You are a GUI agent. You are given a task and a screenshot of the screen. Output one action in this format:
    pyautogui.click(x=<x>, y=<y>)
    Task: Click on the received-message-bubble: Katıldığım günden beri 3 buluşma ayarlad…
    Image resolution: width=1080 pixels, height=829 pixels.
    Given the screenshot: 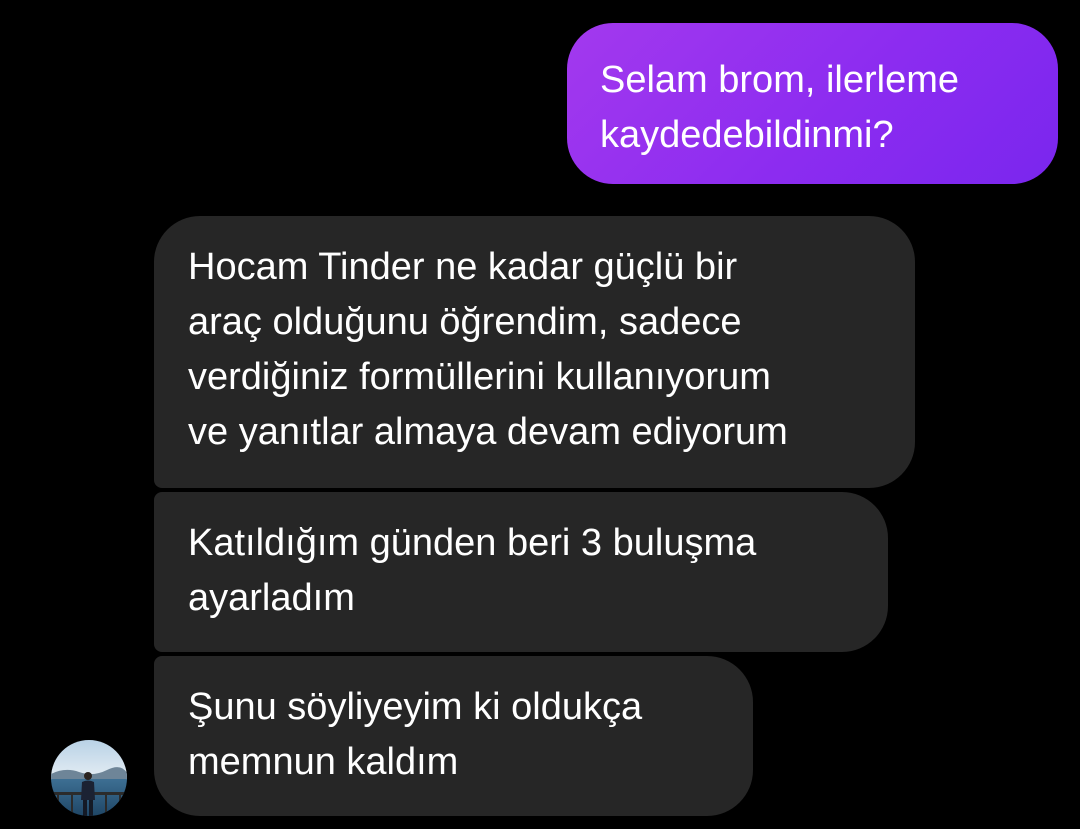 What is the action you would take?
    pyautogui.click(x=521, y=572)
    